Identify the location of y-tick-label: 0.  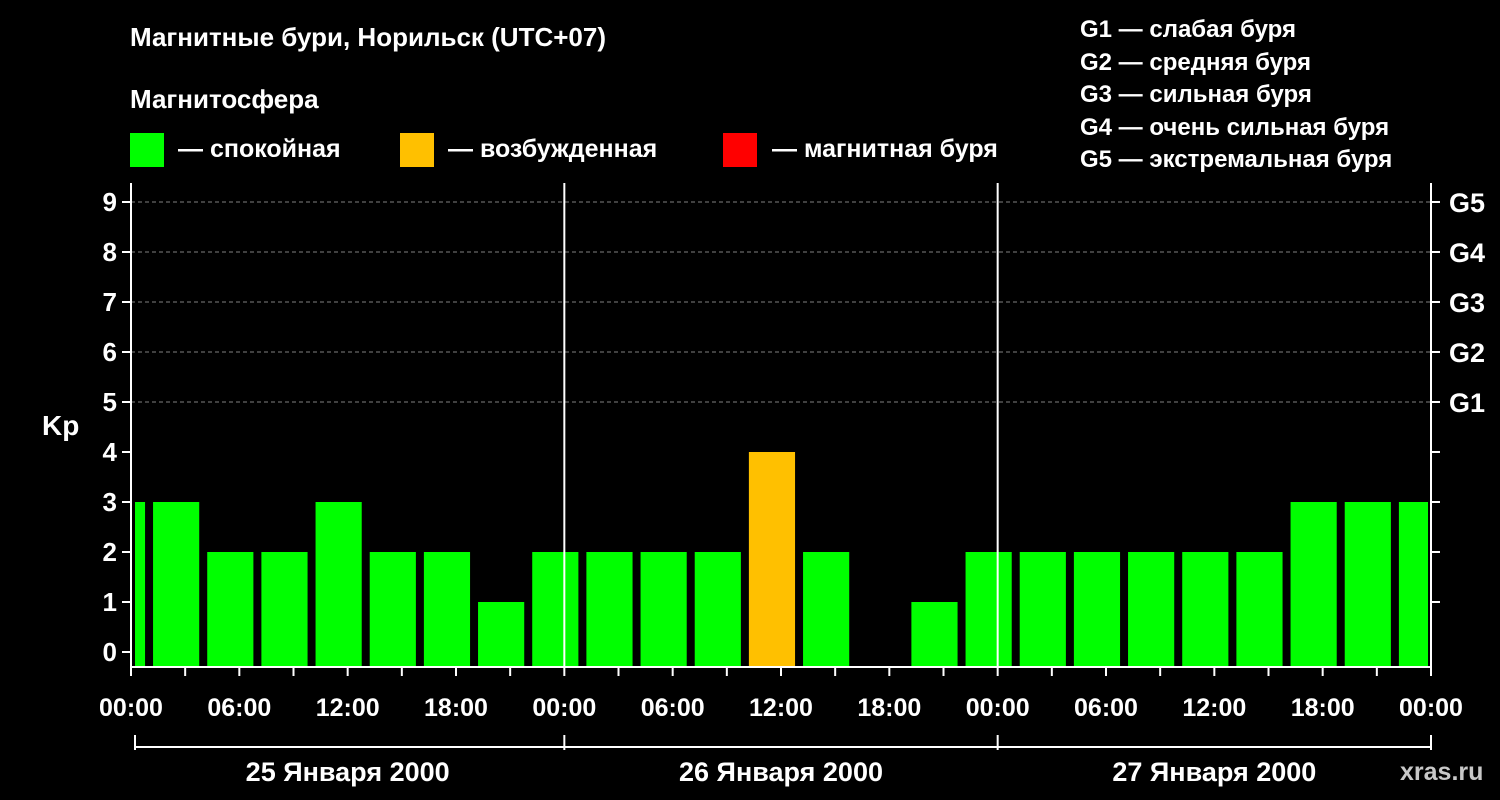
(110, 652).